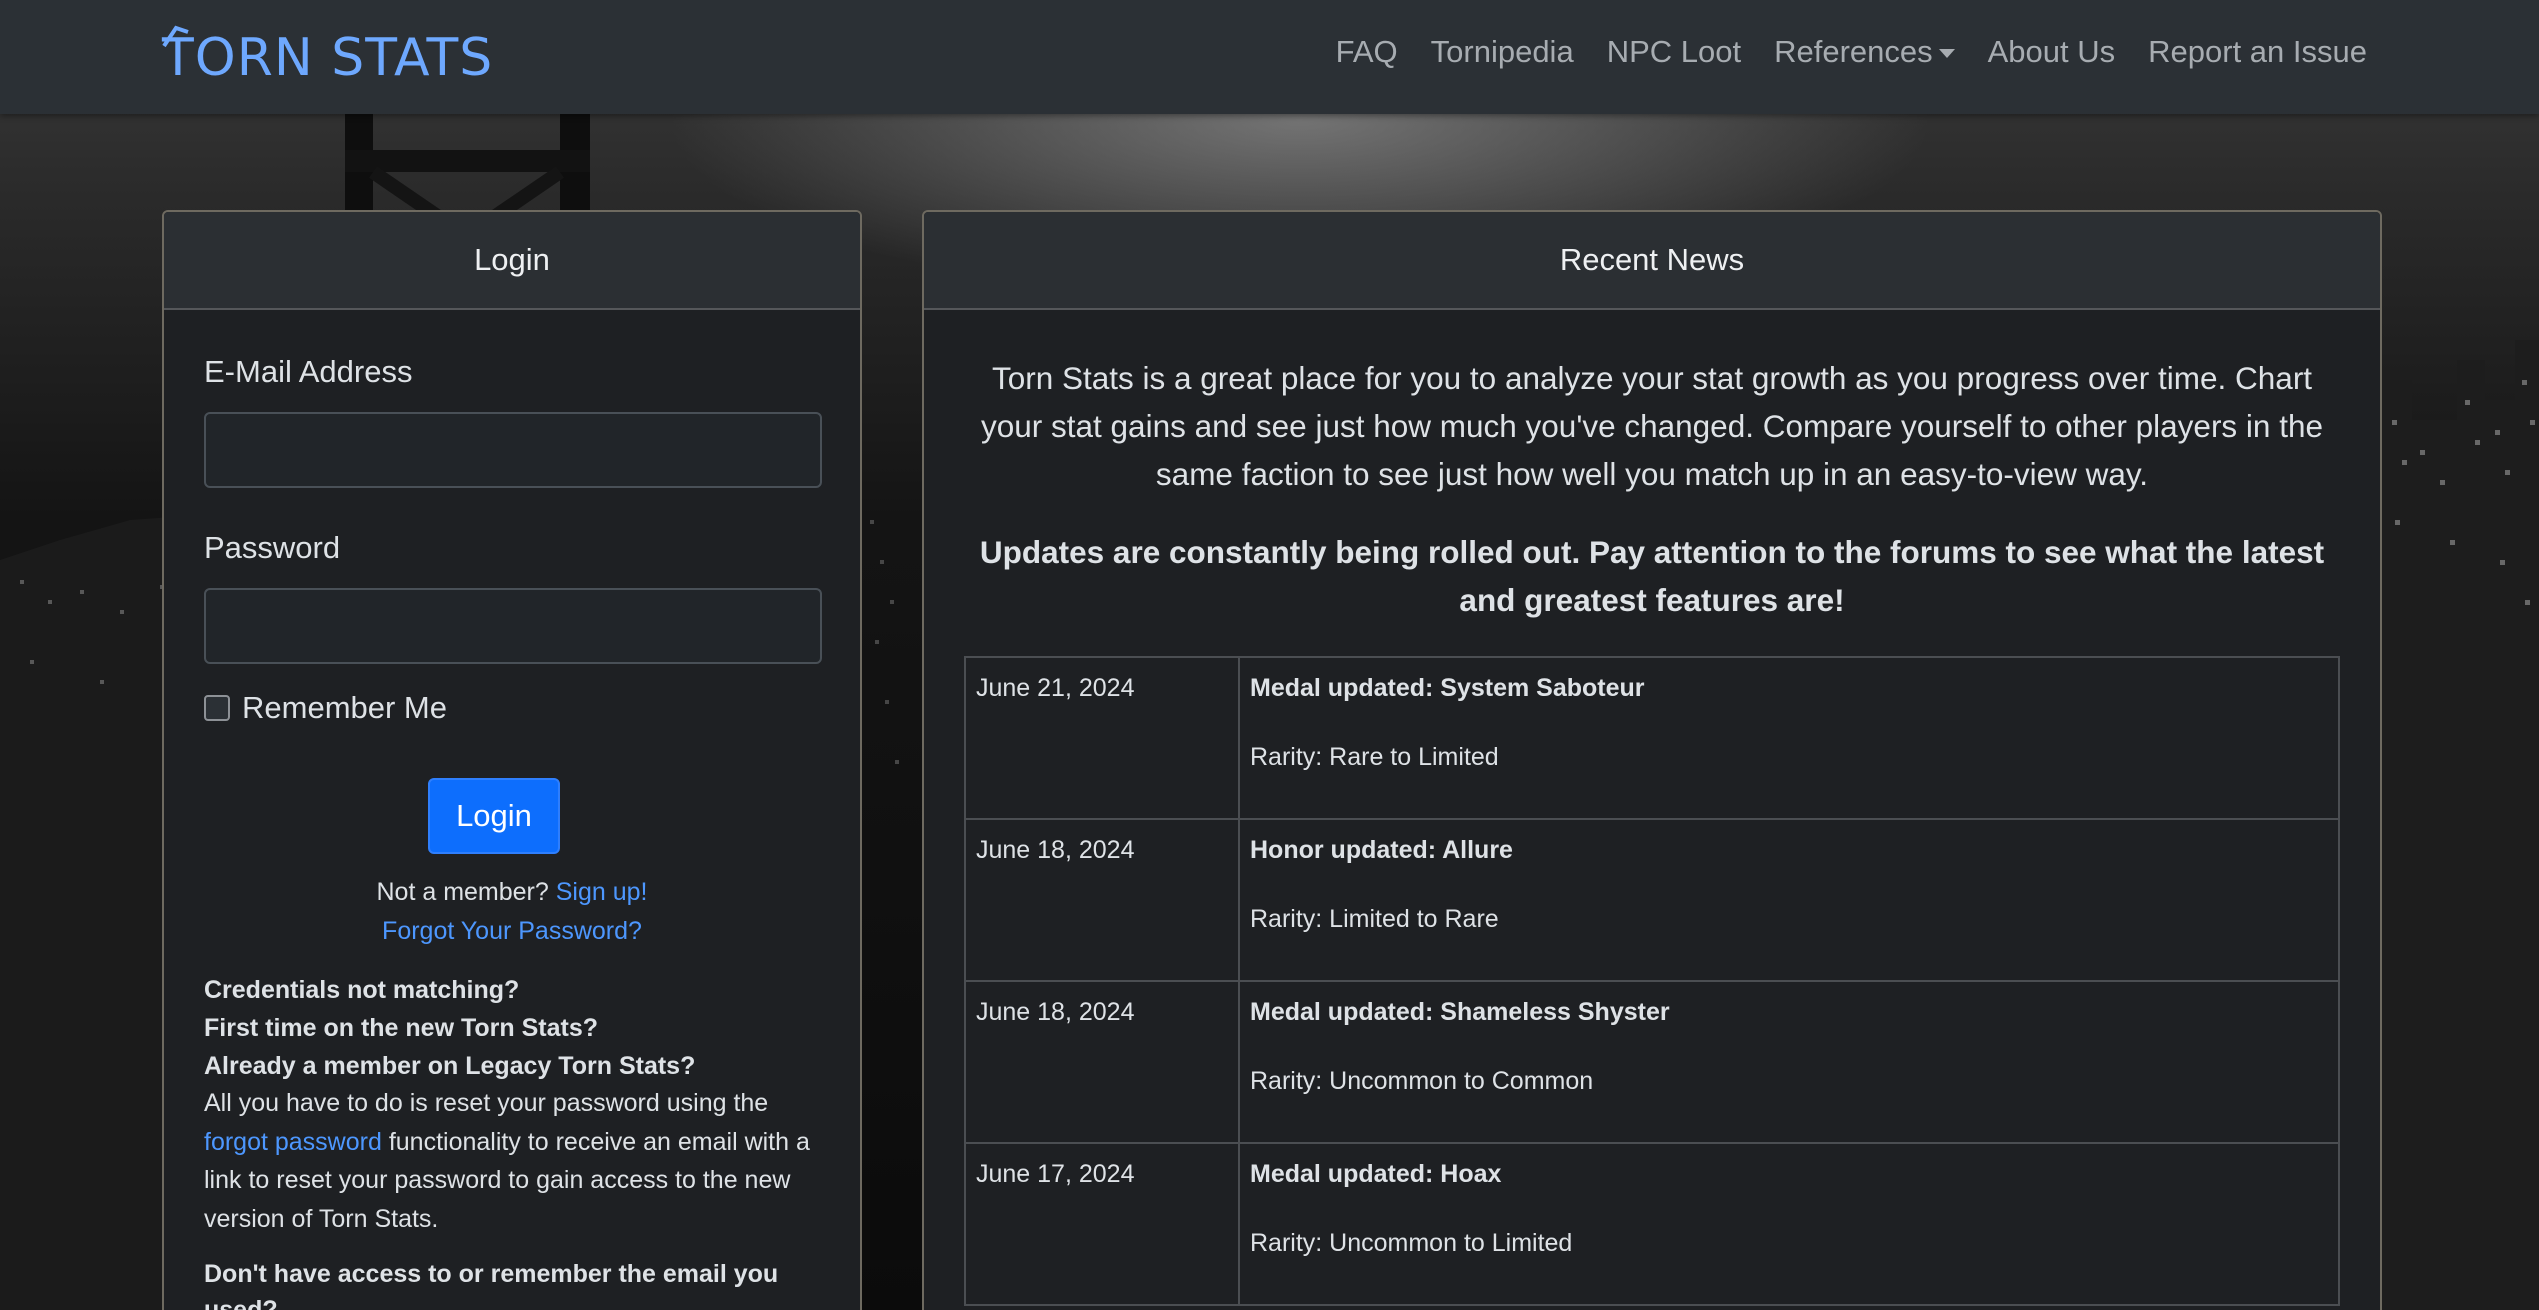 This screenshot has width=2539, height=1310. What do you see at coordinates (217, 708) in the screenshot?
I see `remember-me-checkbox` at bounding box center [217, 708].